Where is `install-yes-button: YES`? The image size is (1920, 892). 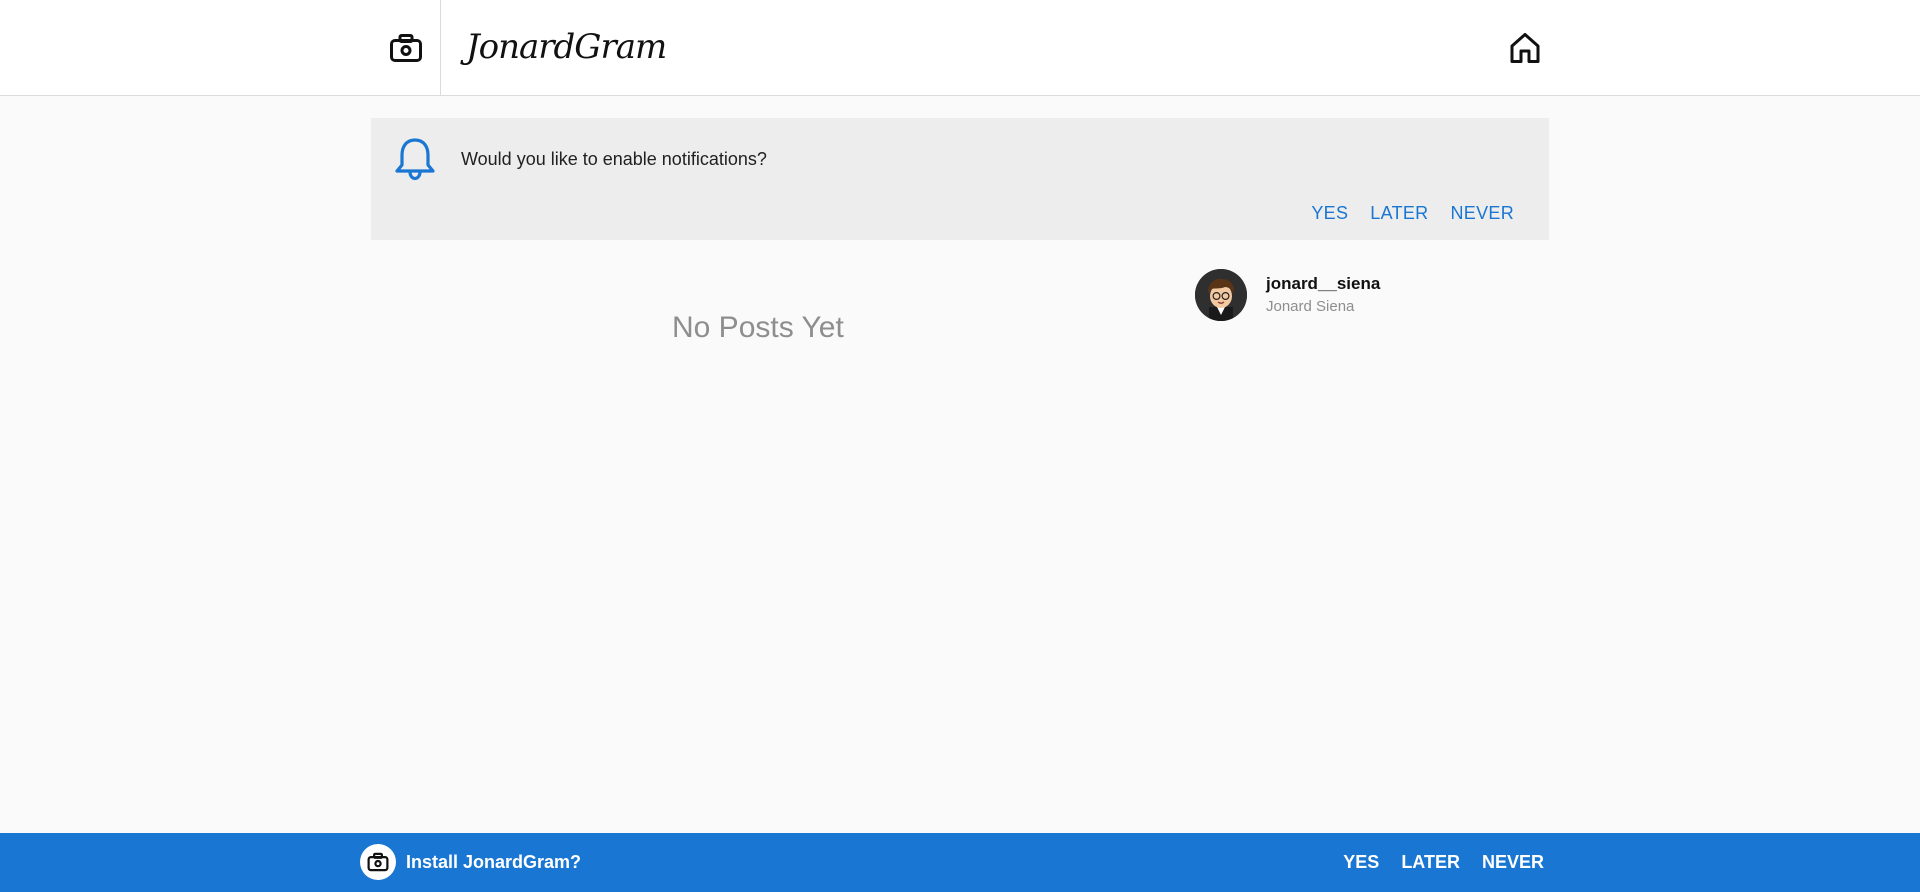
install-yes-button: YES is located at coordinates (1361, 862).